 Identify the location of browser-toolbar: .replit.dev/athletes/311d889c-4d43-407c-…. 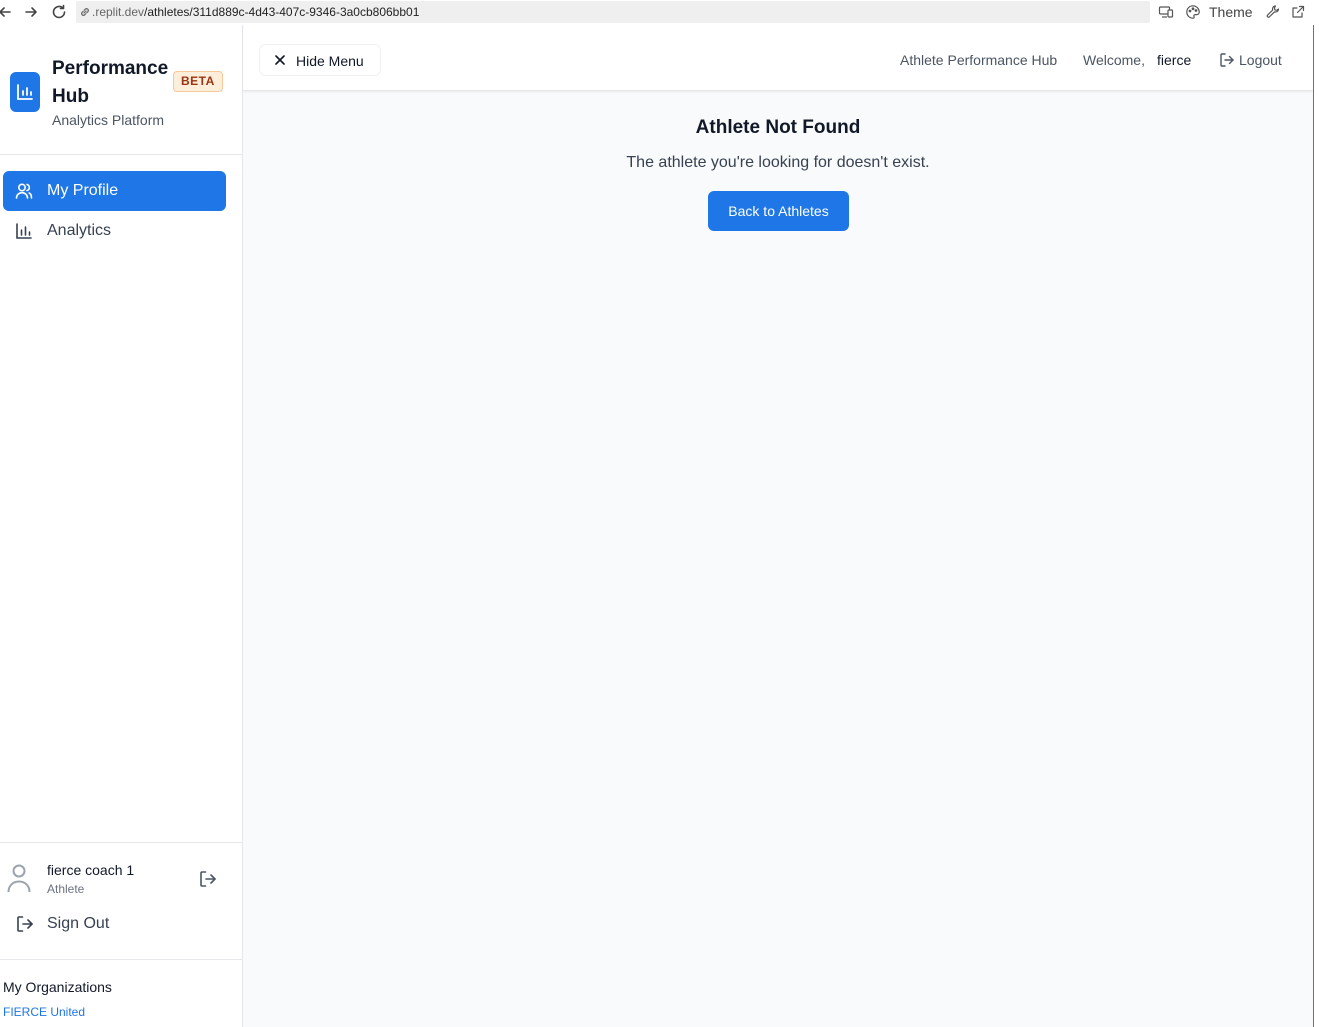
(659, 12).